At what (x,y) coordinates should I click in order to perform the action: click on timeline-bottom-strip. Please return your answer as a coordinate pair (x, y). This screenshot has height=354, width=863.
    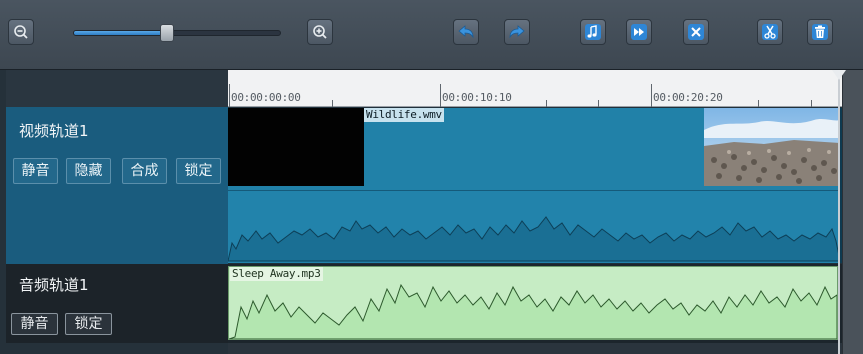
    Looking at the image, I should click on (535, 348).